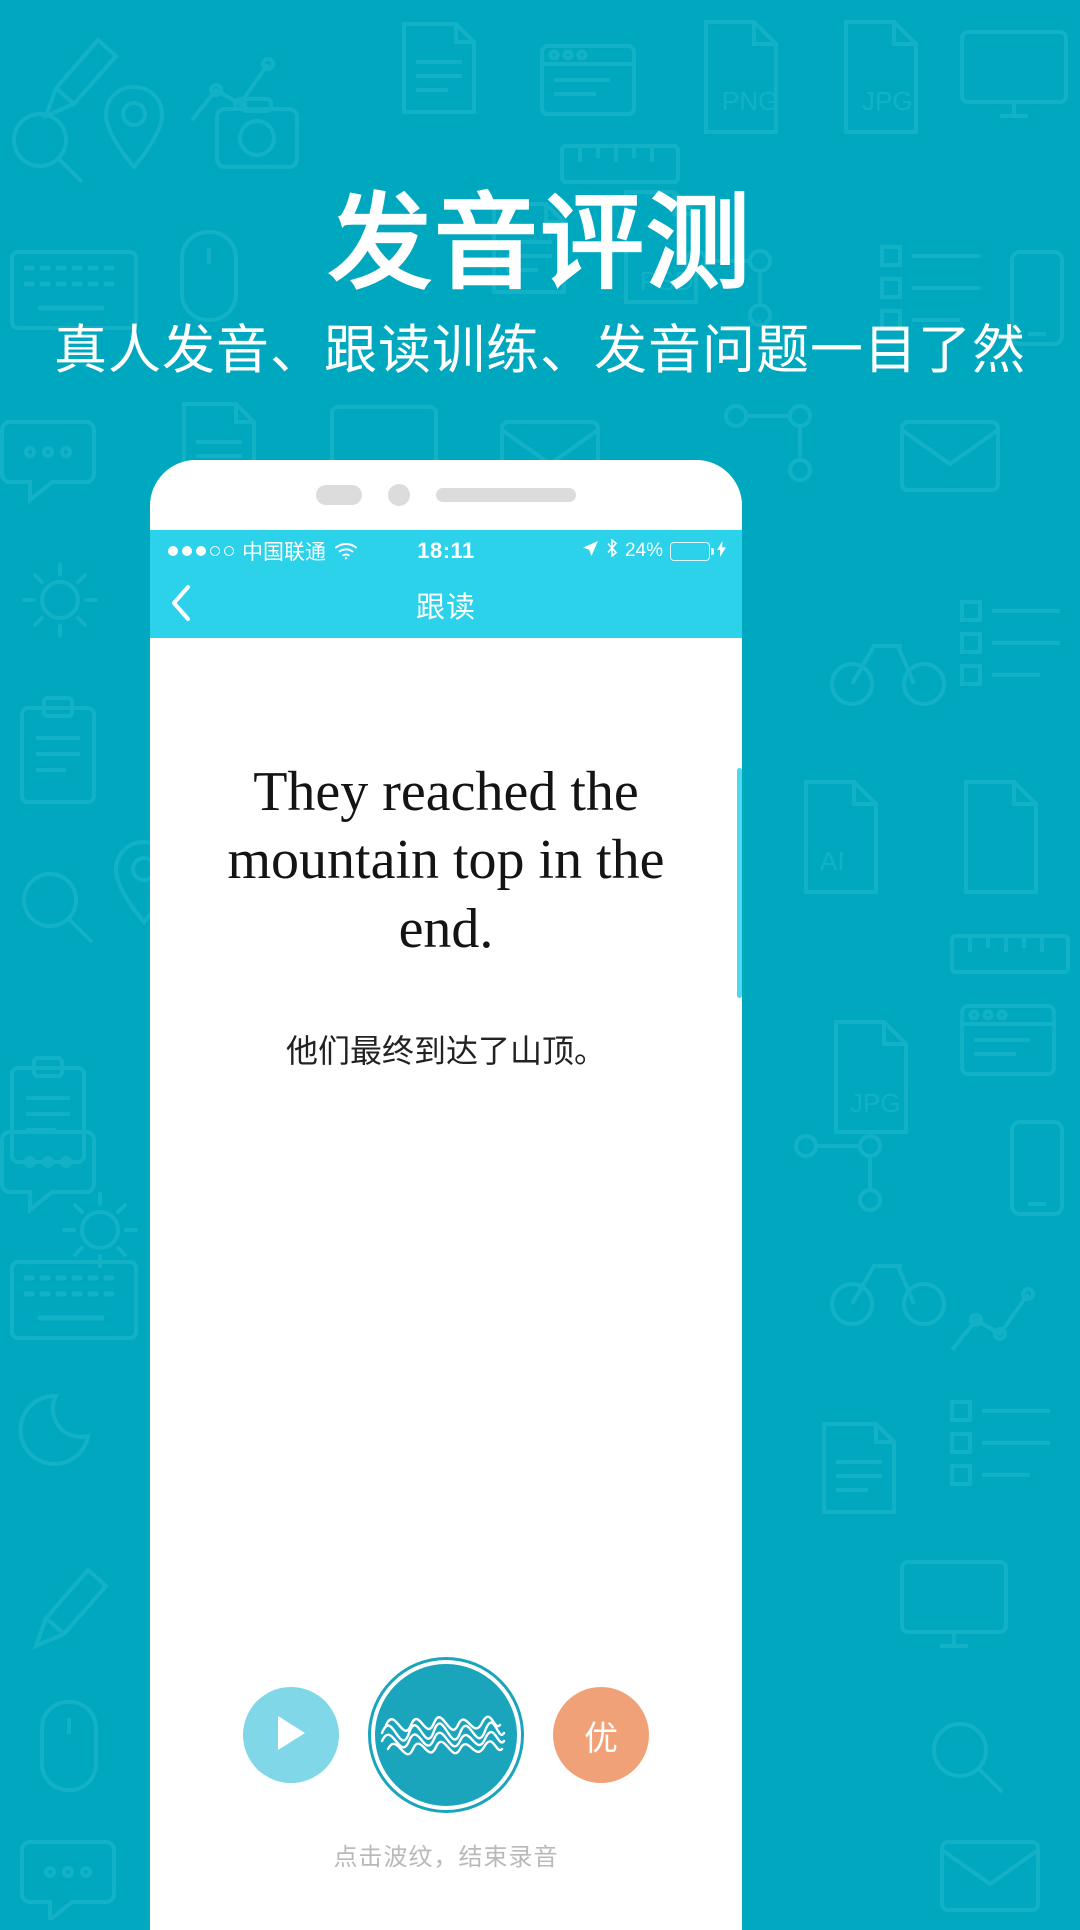  What do you see at coordinates (506, 495) in the screenshot?
I see `earpiece-icon` at bounding box center [506, 495].